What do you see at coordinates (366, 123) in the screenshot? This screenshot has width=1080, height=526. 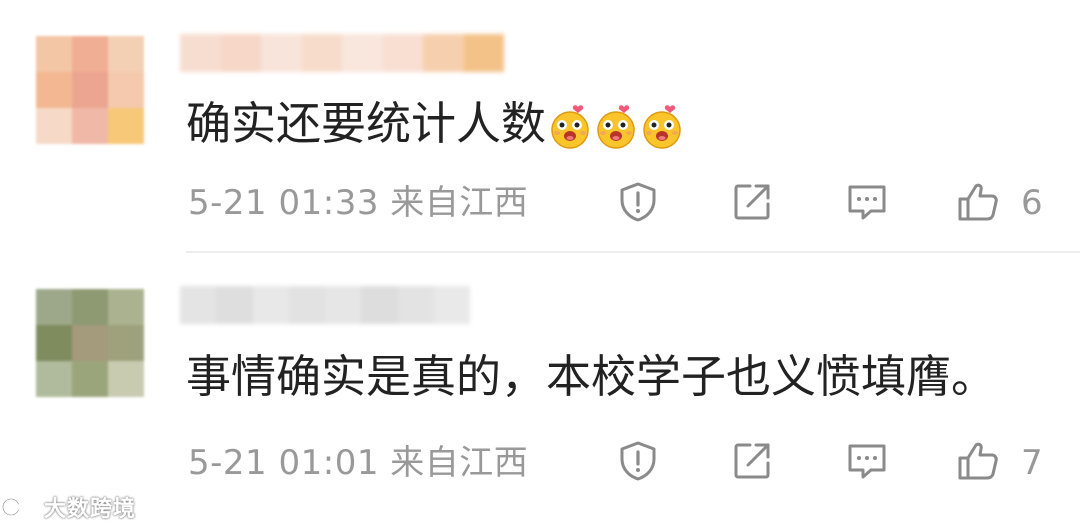 I see `comment-text-content: 确实还要统计人数` at bounding box center [366, 123].